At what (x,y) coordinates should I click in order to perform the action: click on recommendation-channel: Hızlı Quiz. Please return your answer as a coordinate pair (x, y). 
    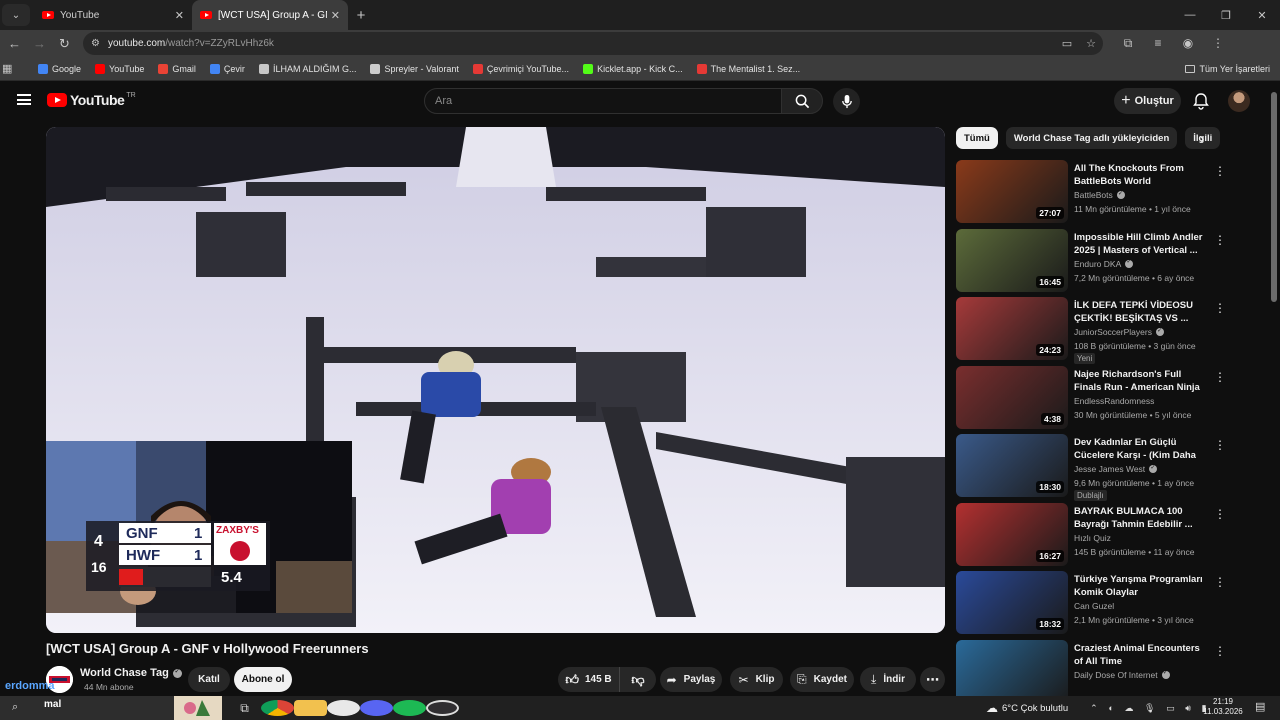
    Looking at the image, I should click on (1092, 538).